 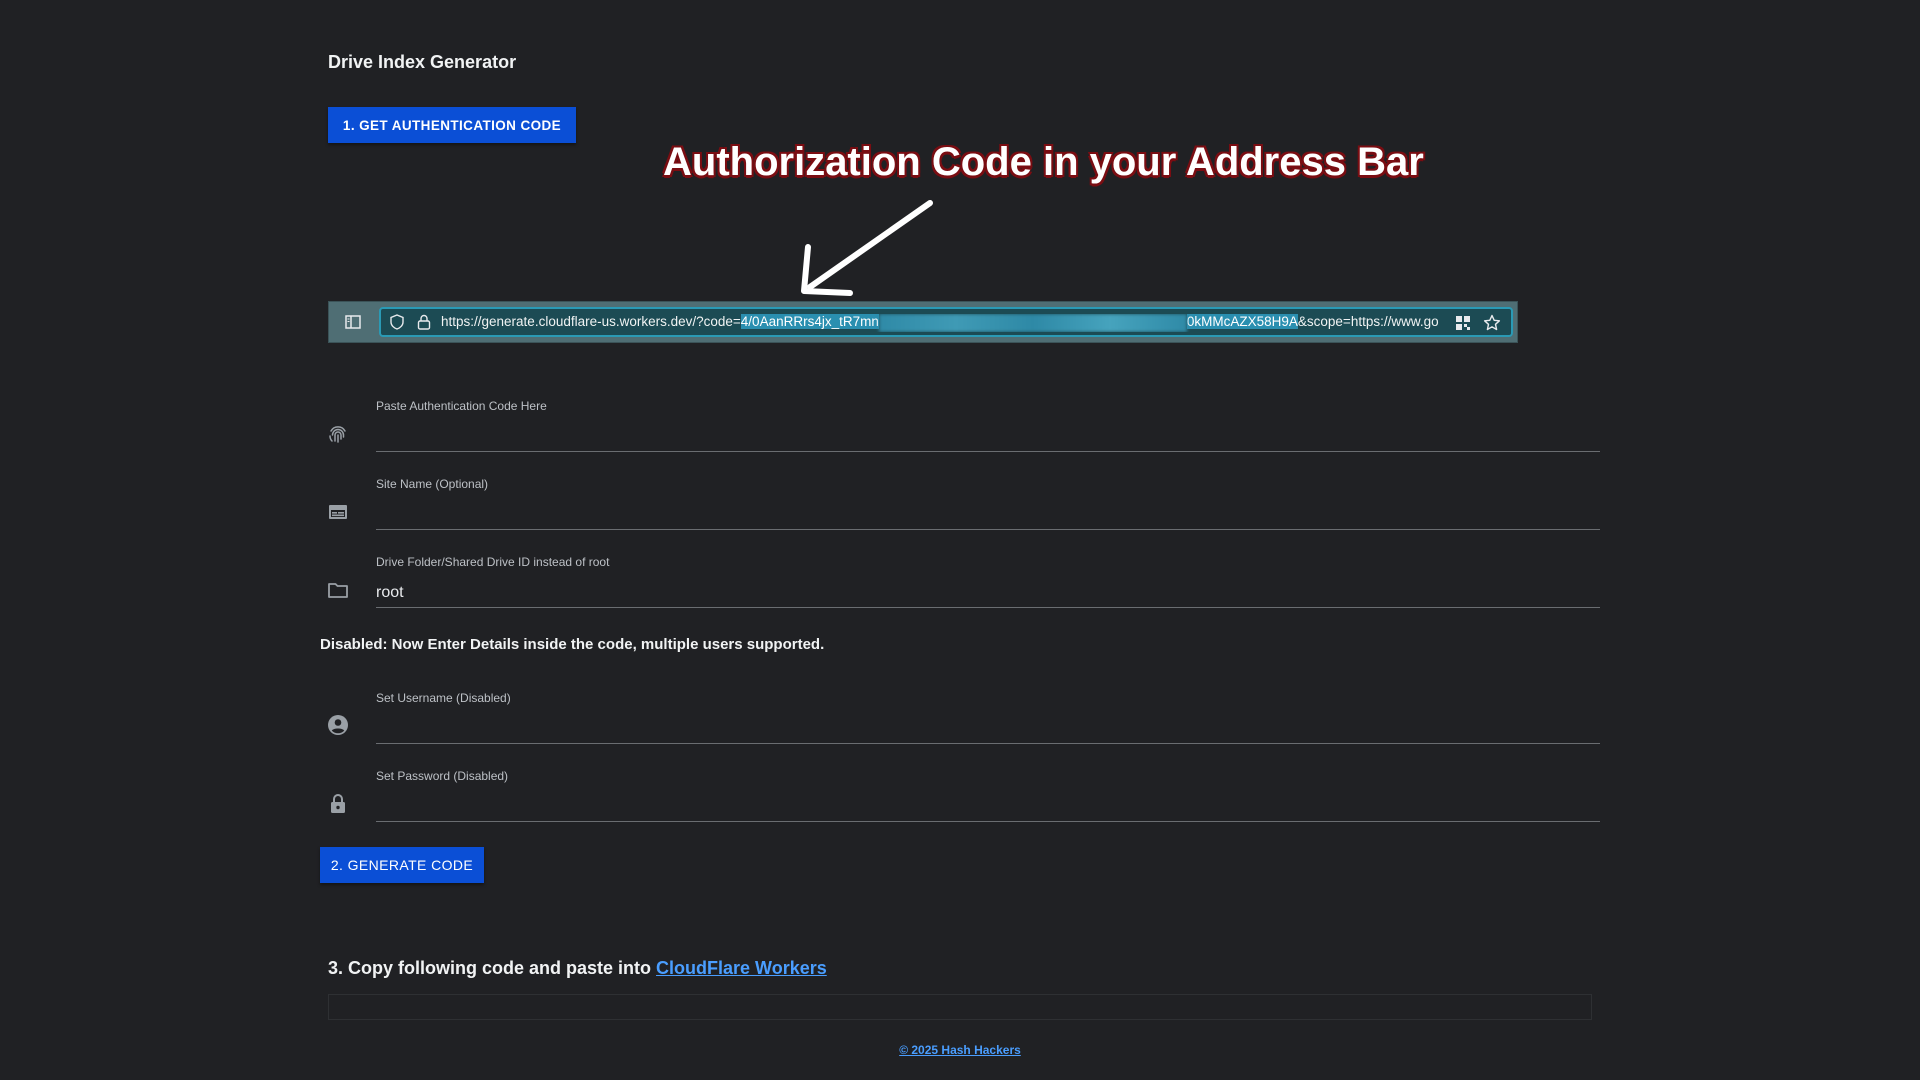 What do you see at coordinates (988, 807) in the screenshot?
I see `password-input` at bounding box center [988, 807].